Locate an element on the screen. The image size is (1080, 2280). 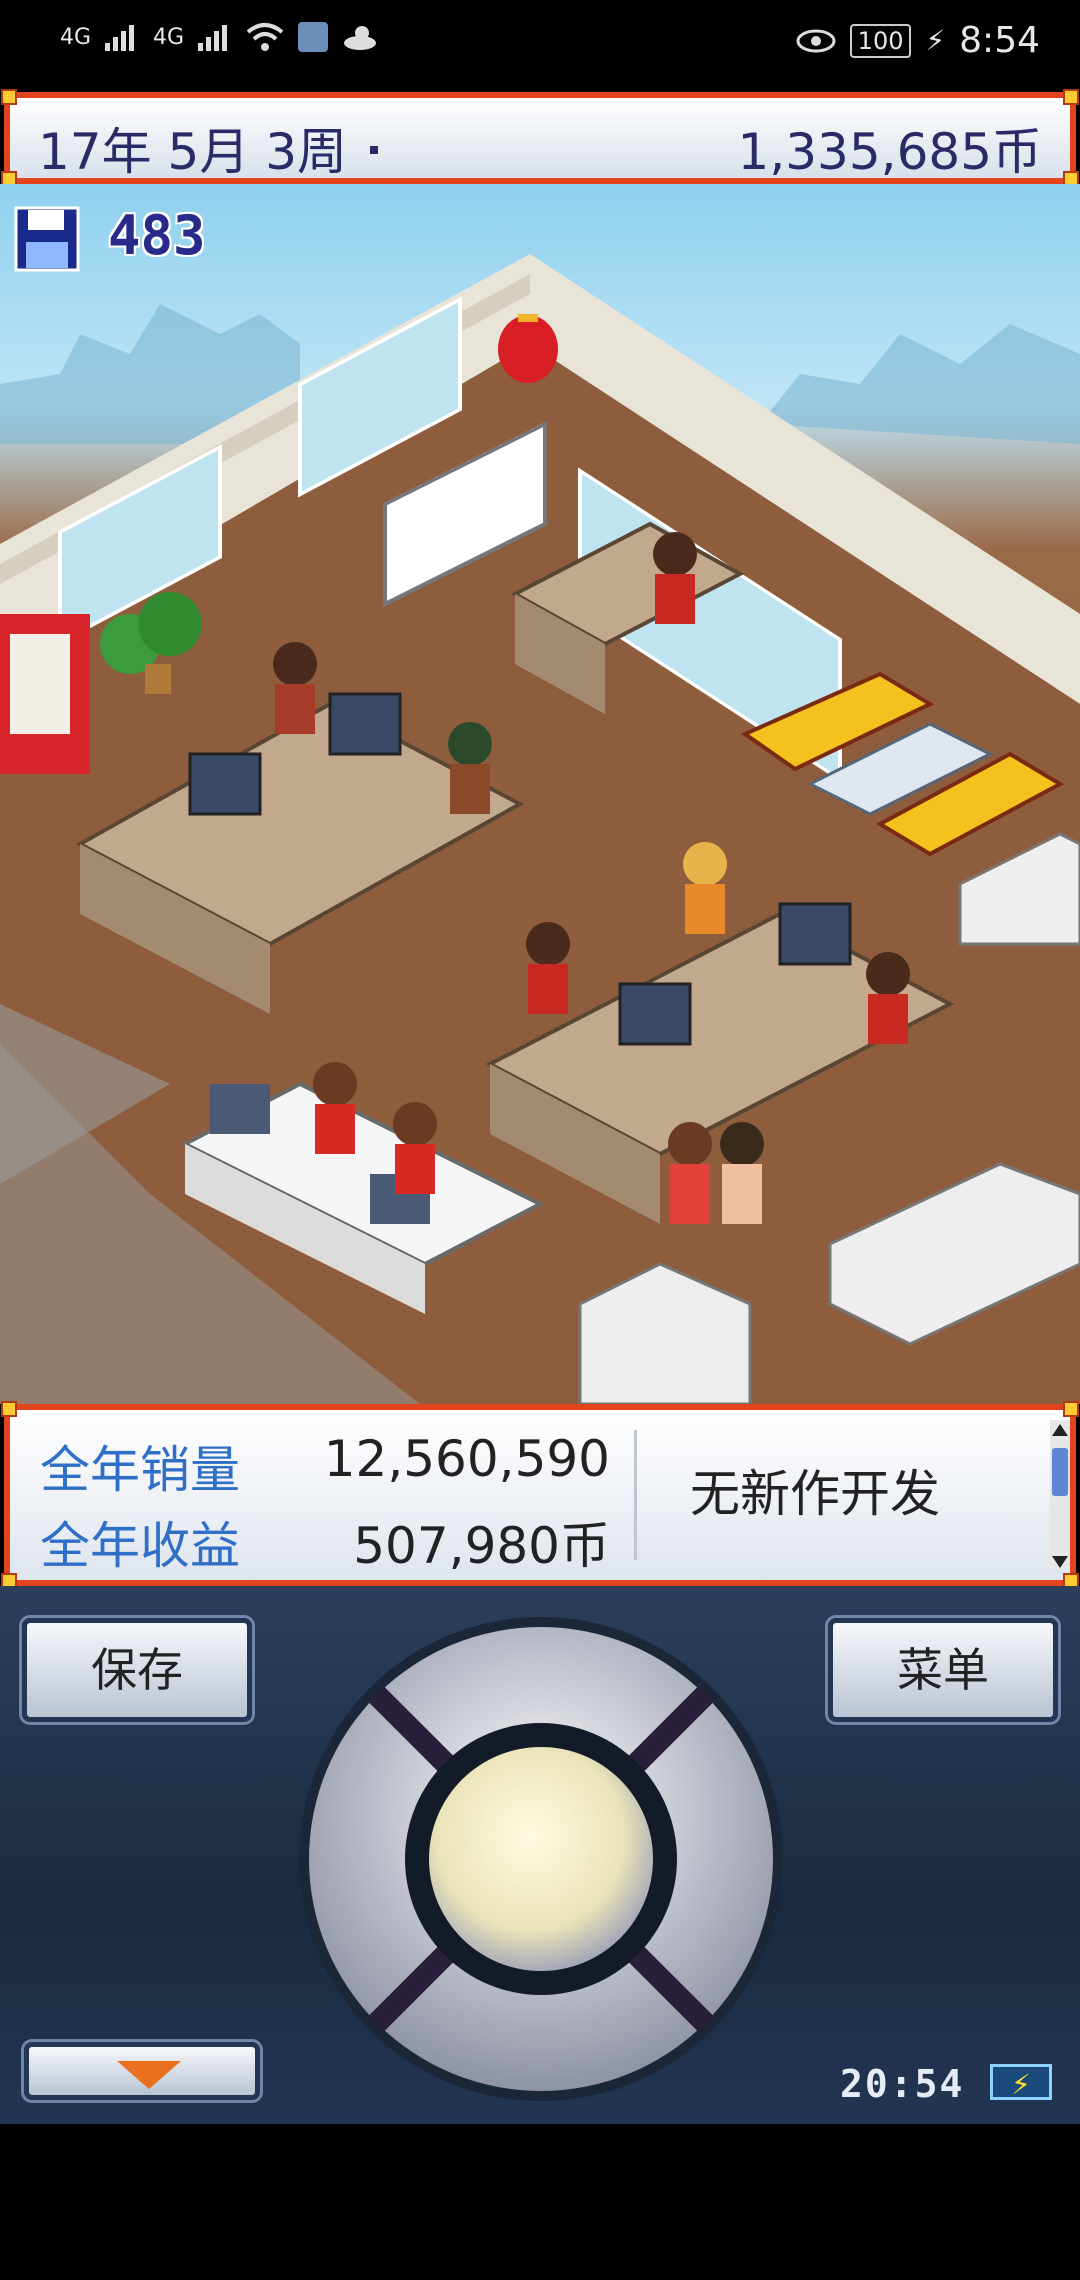
annual-profit-label: 全年收益 is located at coordinates (140, 1546).